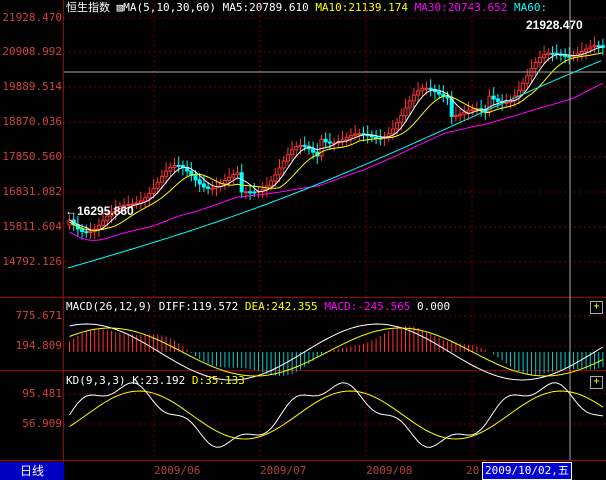 The height and width of the screenshot is (480, 606). I want to click on kd-k: K:23.192, so click(159, 380).